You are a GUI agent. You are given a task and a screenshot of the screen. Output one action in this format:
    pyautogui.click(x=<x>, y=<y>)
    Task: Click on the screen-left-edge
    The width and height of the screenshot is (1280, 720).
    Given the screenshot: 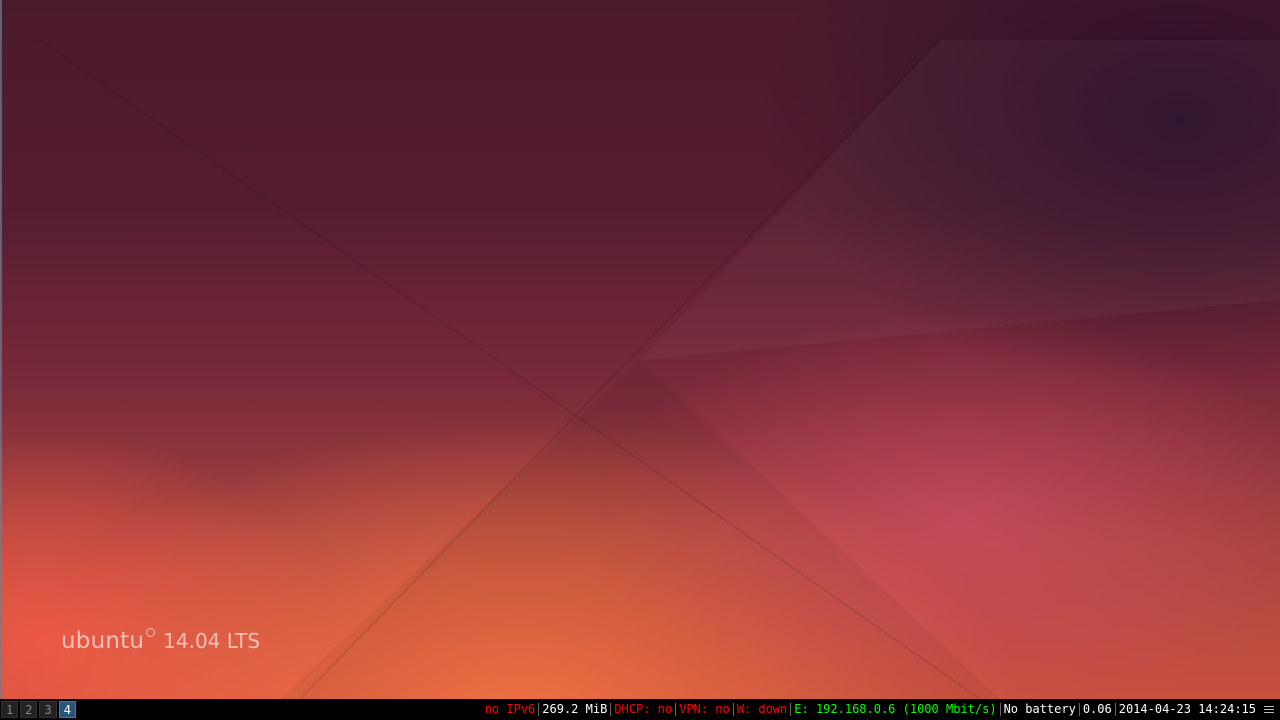 What is the action you would take?
    pyautogui.click(x=1, y=349)
    